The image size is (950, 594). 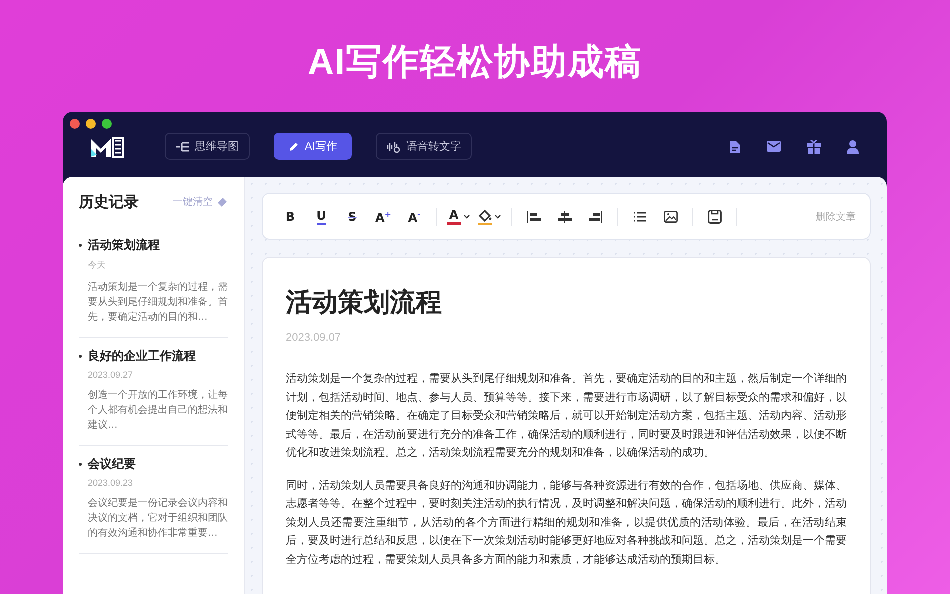 I want to click on history-title: 活动策划流程, so click(x=153, y=245).